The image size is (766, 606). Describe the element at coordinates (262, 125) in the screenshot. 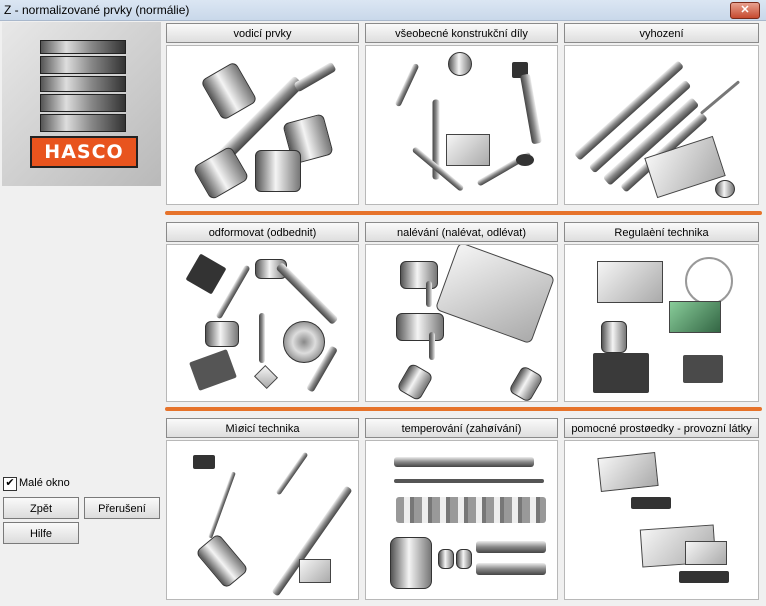

I see `category-image-guide-elements` at that location.